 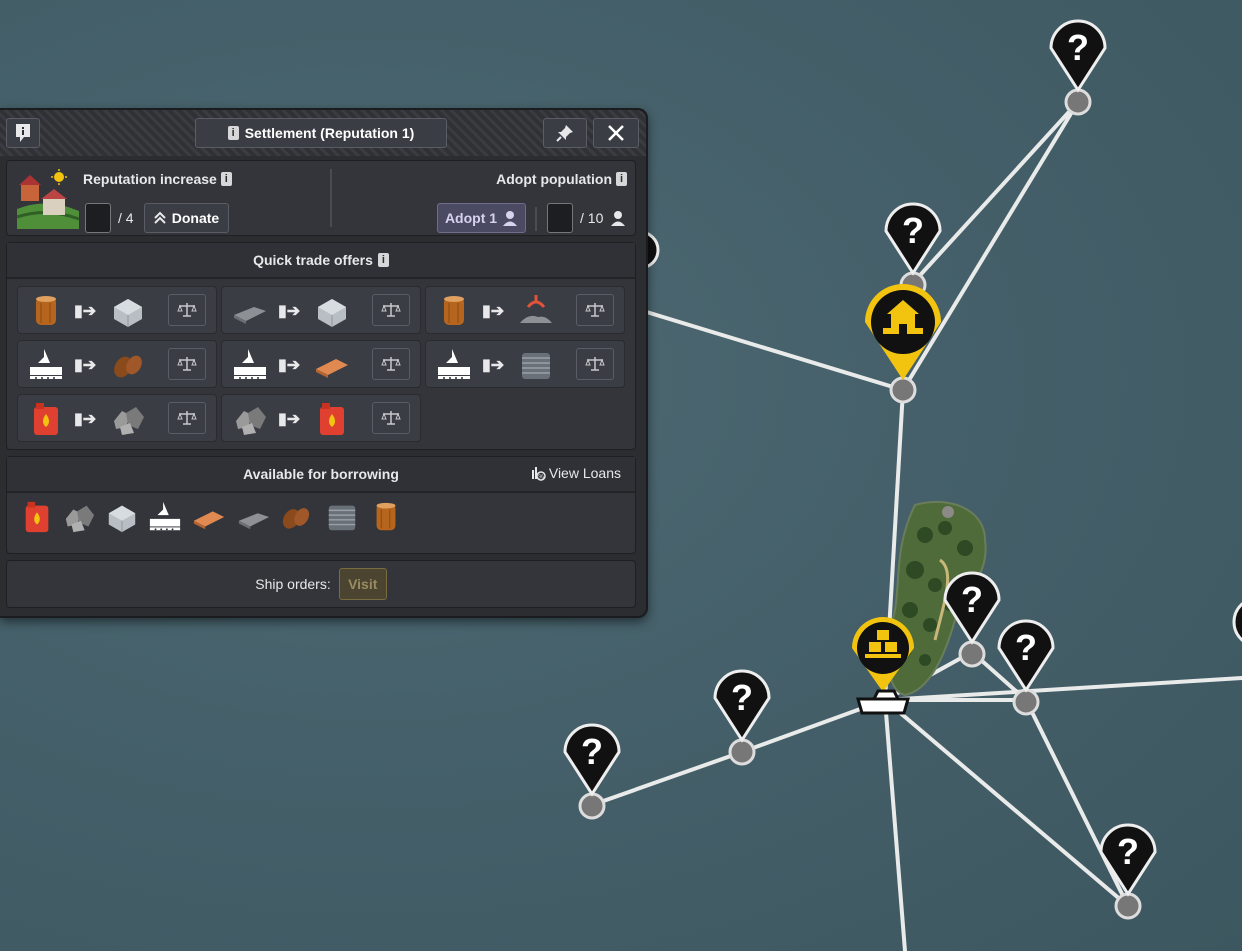 What do you see at coordinates (48, 199) in the screenshot?
I see `settlement-farm-icon` at bounding box center [48, 199].